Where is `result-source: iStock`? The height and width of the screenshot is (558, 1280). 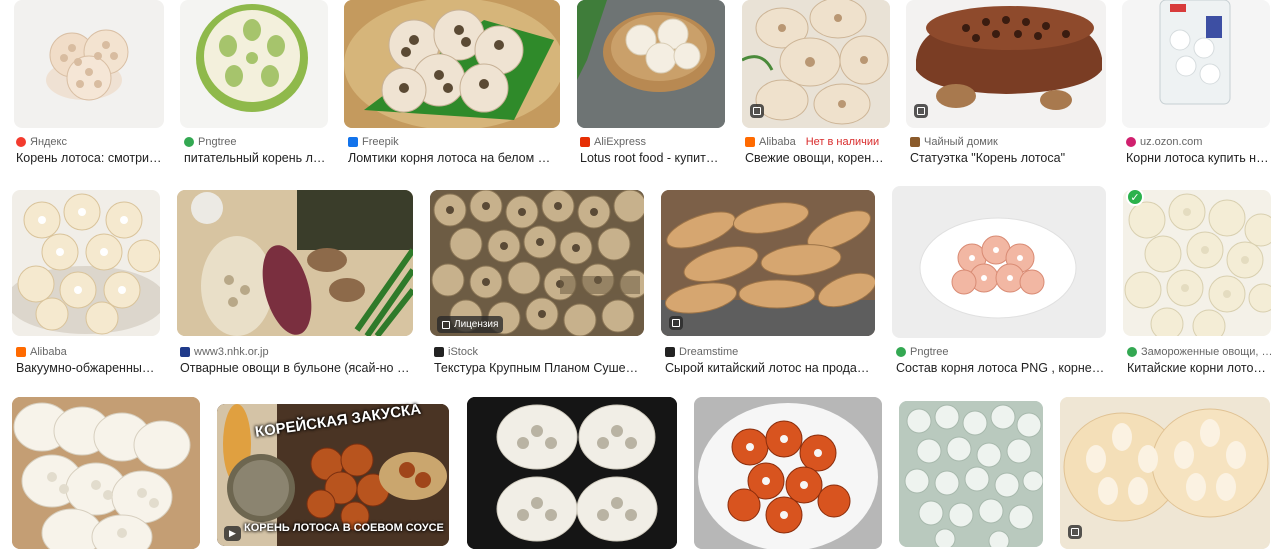 result-source: iStock is located at coordinates (456, 352).